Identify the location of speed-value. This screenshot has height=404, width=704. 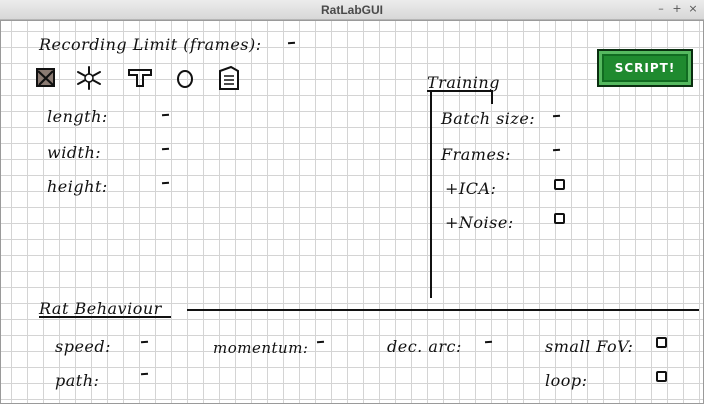
(144, 342).